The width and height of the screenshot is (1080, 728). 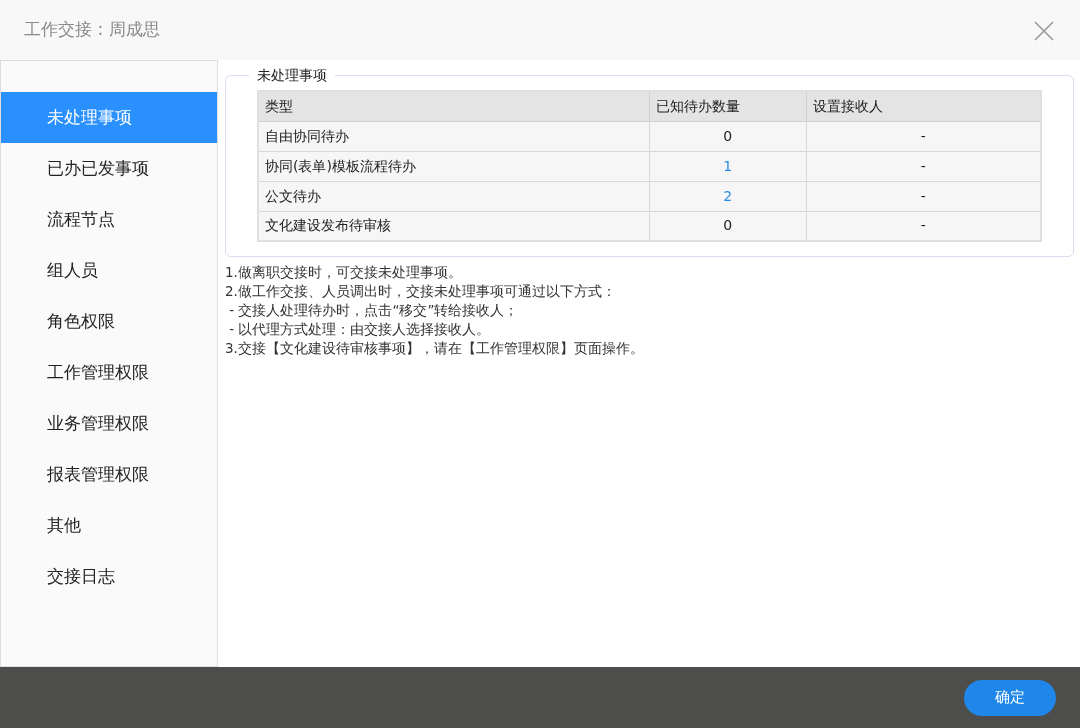 What do you see at coordinates (435, 348) in the screenshot?
I see `note-line: 3.交接【文化建设待审核事项】，请在【工作管理权限】页面操作。` at bounding box center [435, 348].